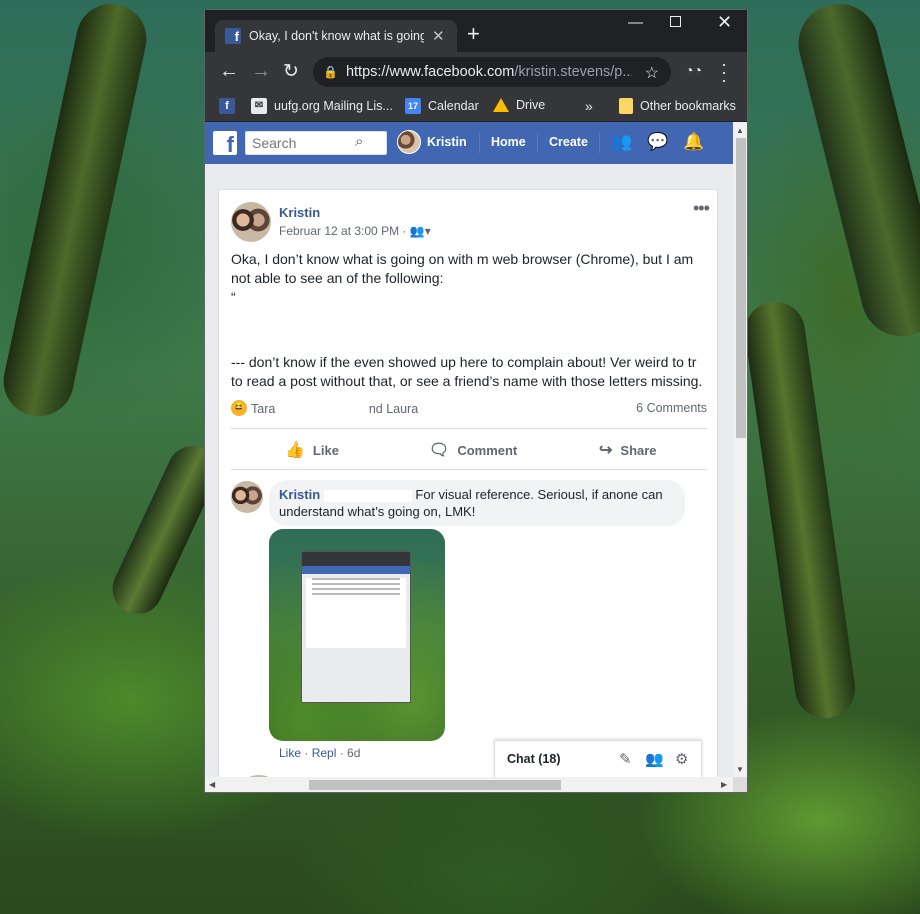 The width and height of the screenshot is (920, 914). I want to click on bookmark-drive: Drive, so click(519, 105).